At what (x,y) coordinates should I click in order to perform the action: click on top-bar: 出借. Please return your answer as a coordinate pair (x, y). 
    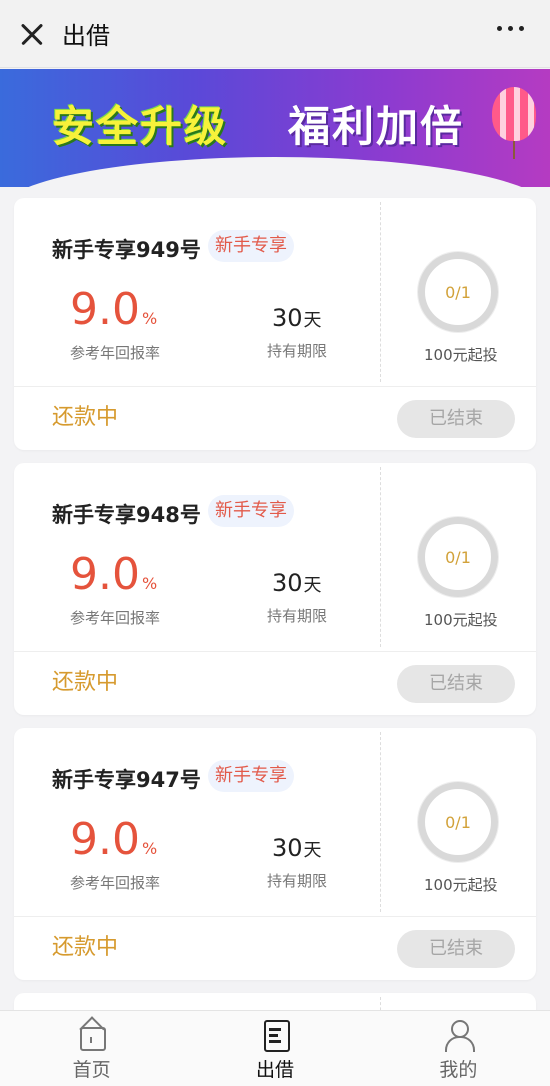
    Looking at the image, I should click on (275, 34).